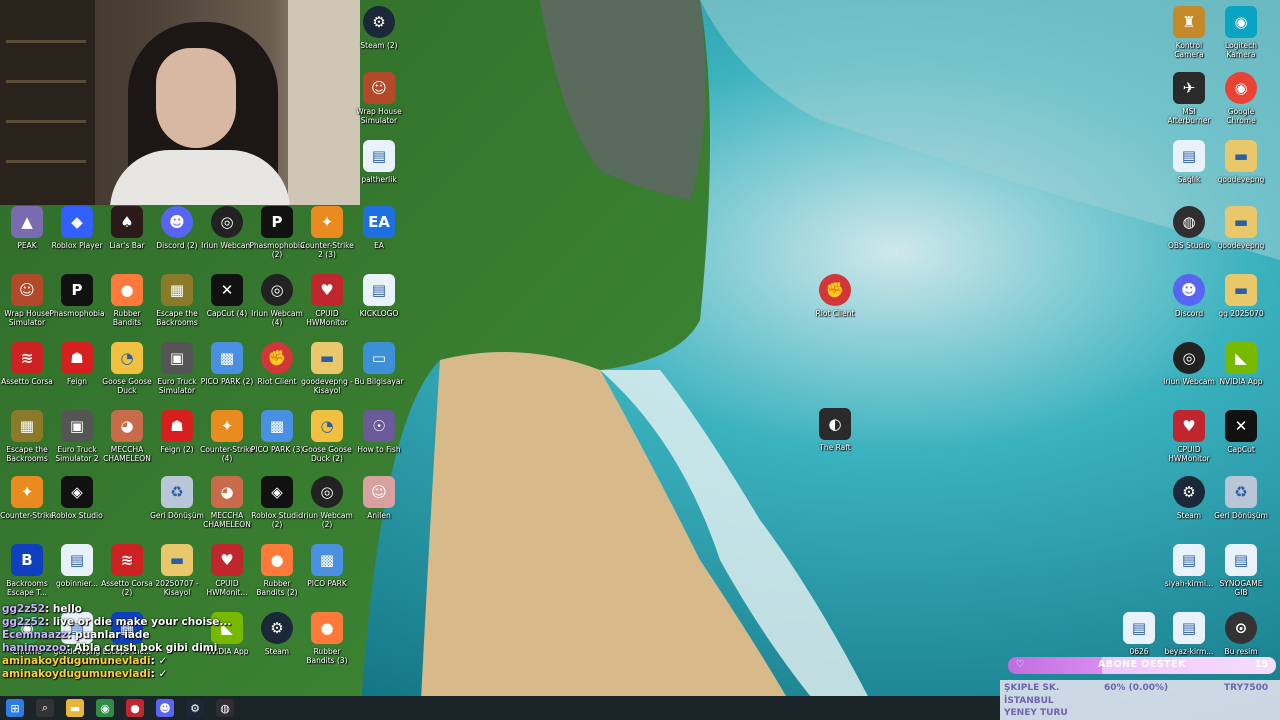 Image resolution: width=1280 pixels, height=720 pixels. I want to click on desktop-icon-assetto-corsa: ≋ Assetto Corsa, so click(27, 374).